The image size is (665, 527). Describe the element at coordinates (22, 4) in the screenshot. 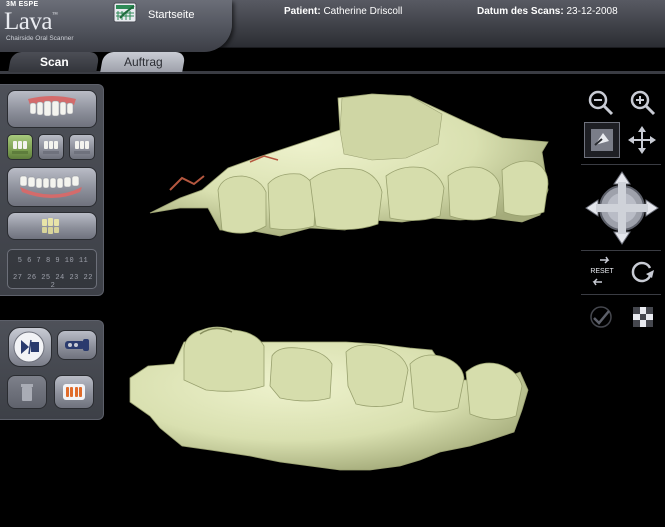

I see `brand-name: 3M ESPE` at that location.